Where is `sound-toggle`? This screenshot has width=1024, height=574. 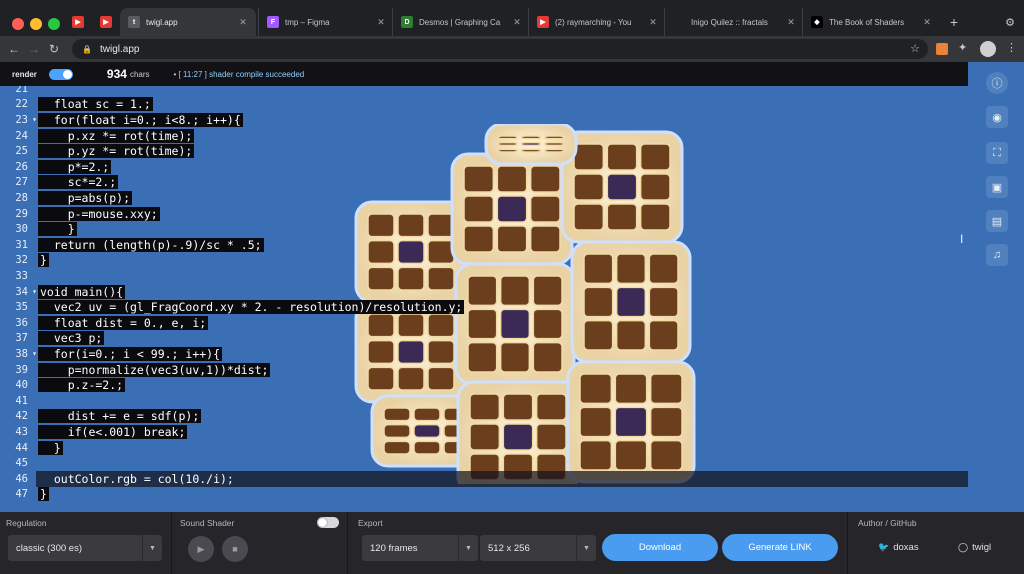 sound-toggle is located at coordinates (328, 522).